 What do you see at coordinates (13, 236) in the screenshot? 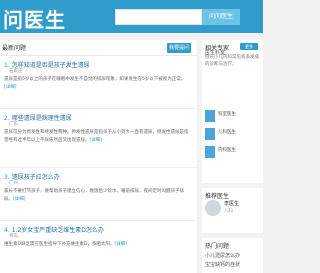
I see `question-location: 青岛` at bounding box center [13, 236].